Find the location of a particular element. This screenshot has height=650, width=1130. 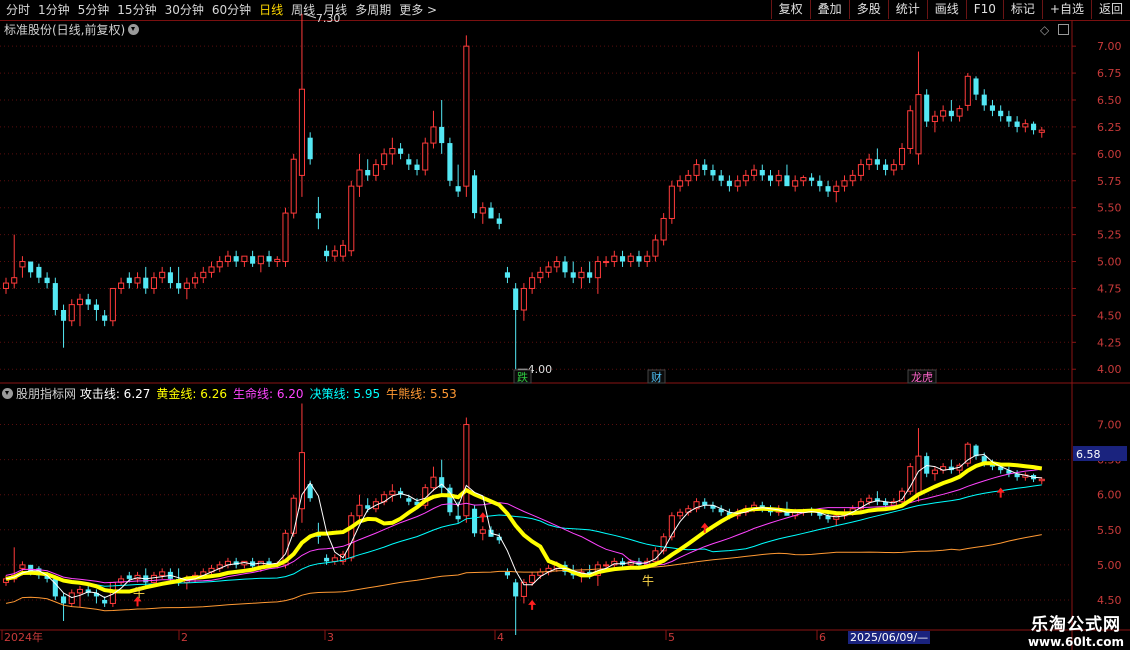

event-marker: 跌 is located at coordinates (522, 377).